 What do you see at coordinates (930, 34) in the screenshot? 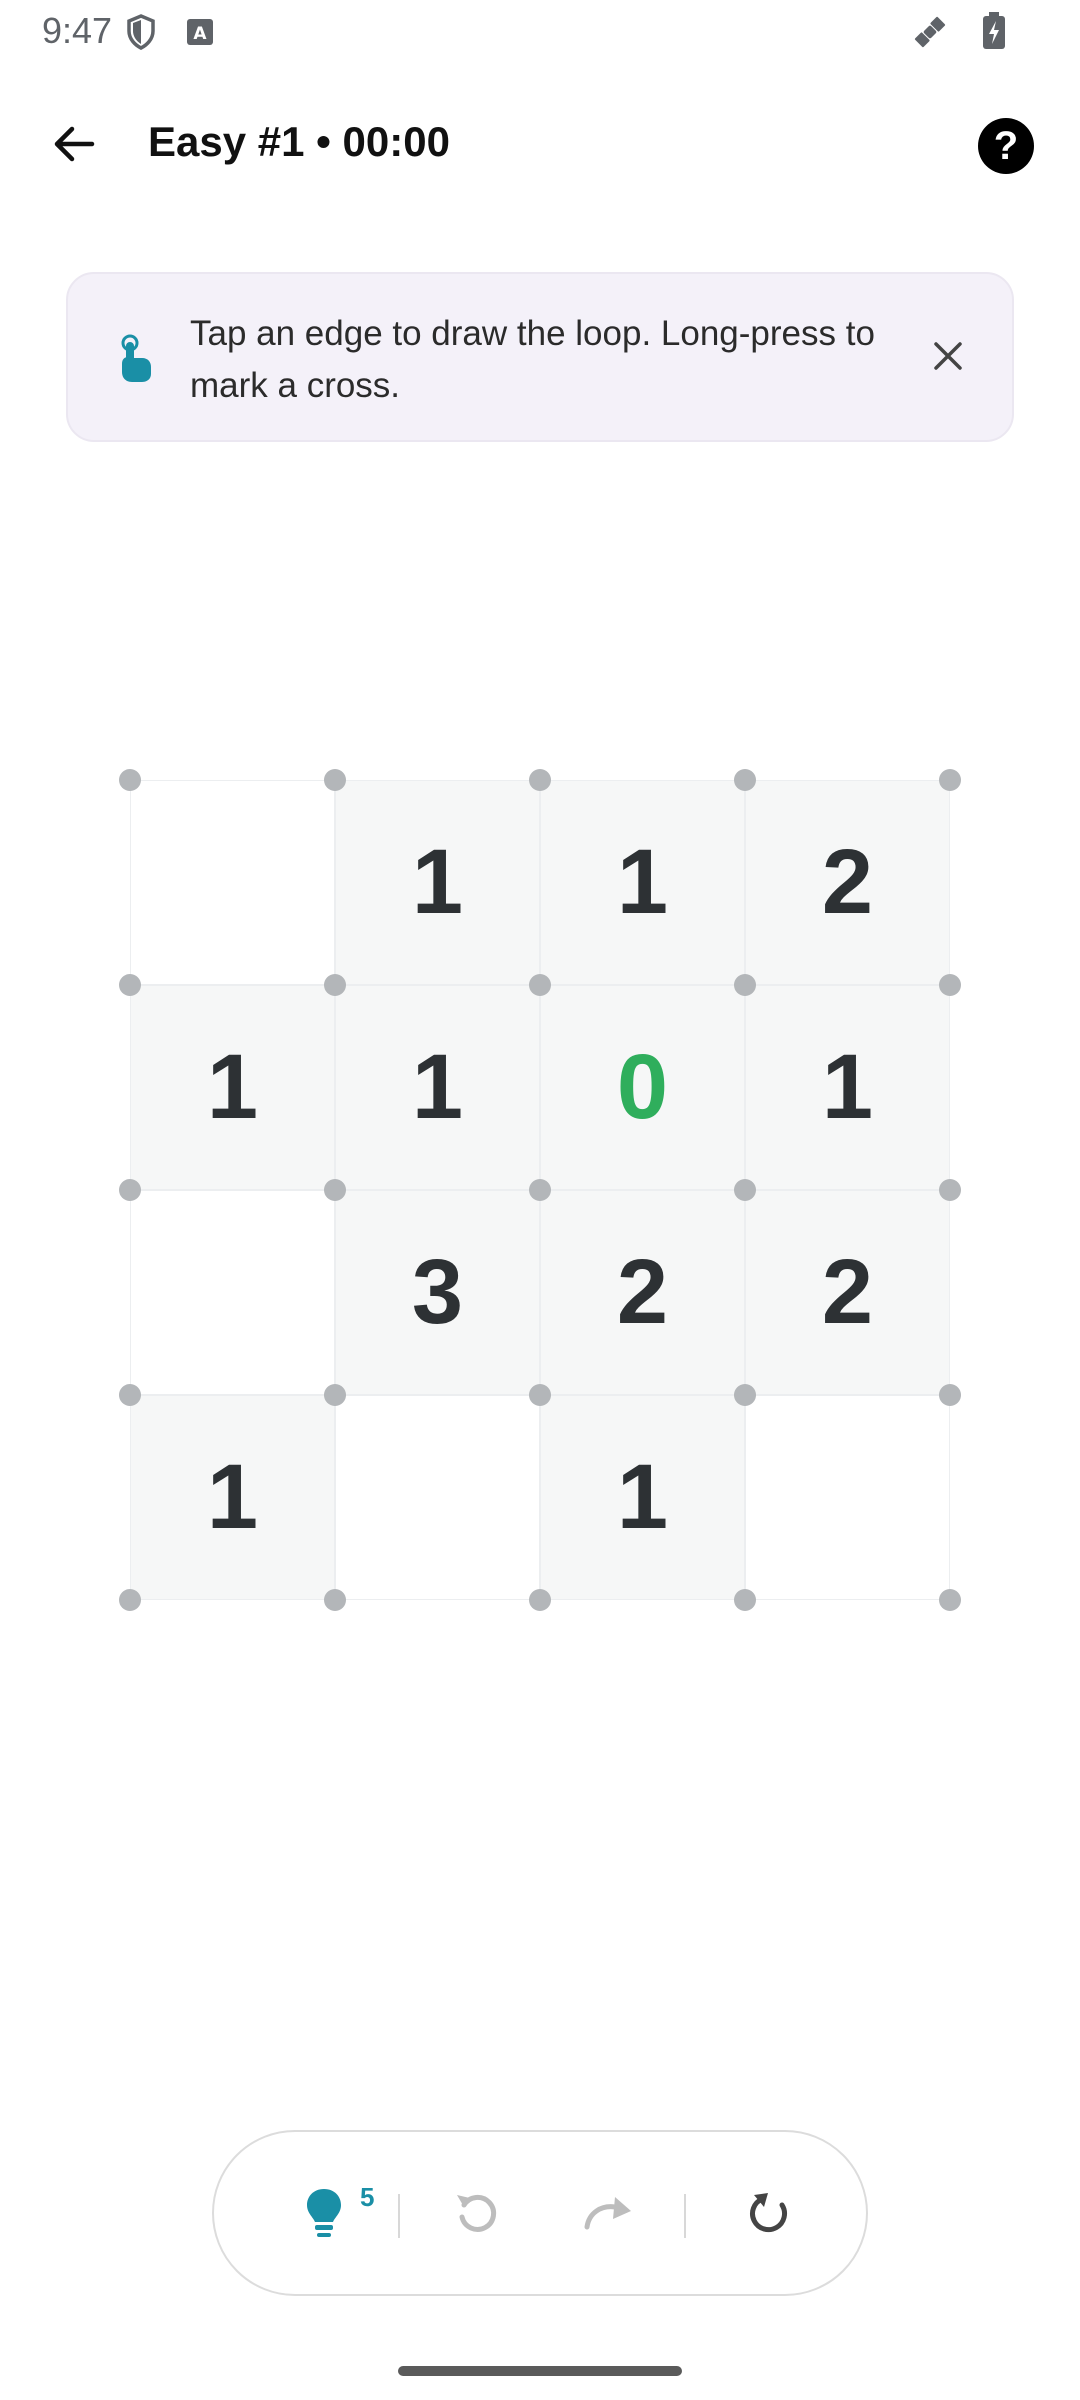
I see `satellite-icon` at bounding box center [930, 34].